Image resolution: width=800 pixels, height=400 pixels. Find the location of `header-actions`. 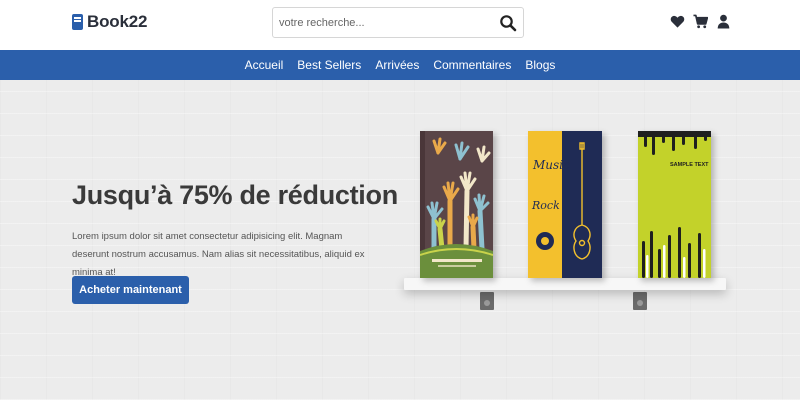

header-actions is located at coordinates (700, 21).